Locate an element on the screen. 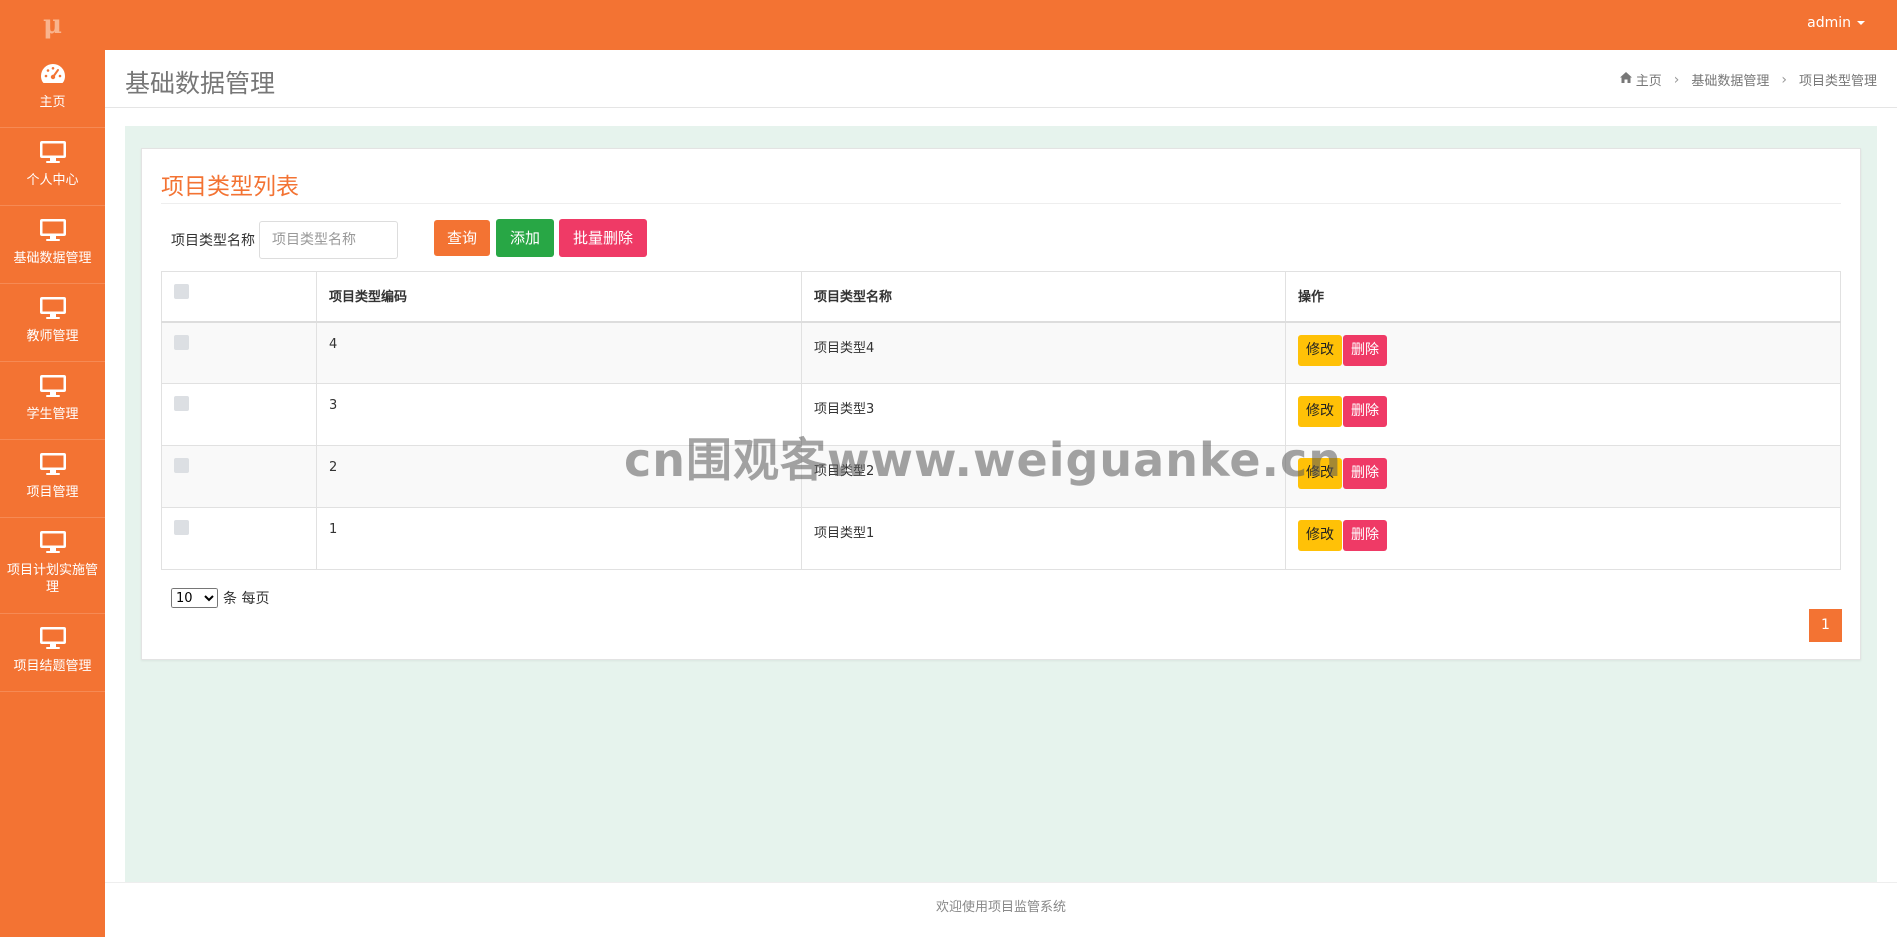 This screenshot has width=1897, height=937. batch-delete-button: 批量删除 is located at coordinates (603, 238).